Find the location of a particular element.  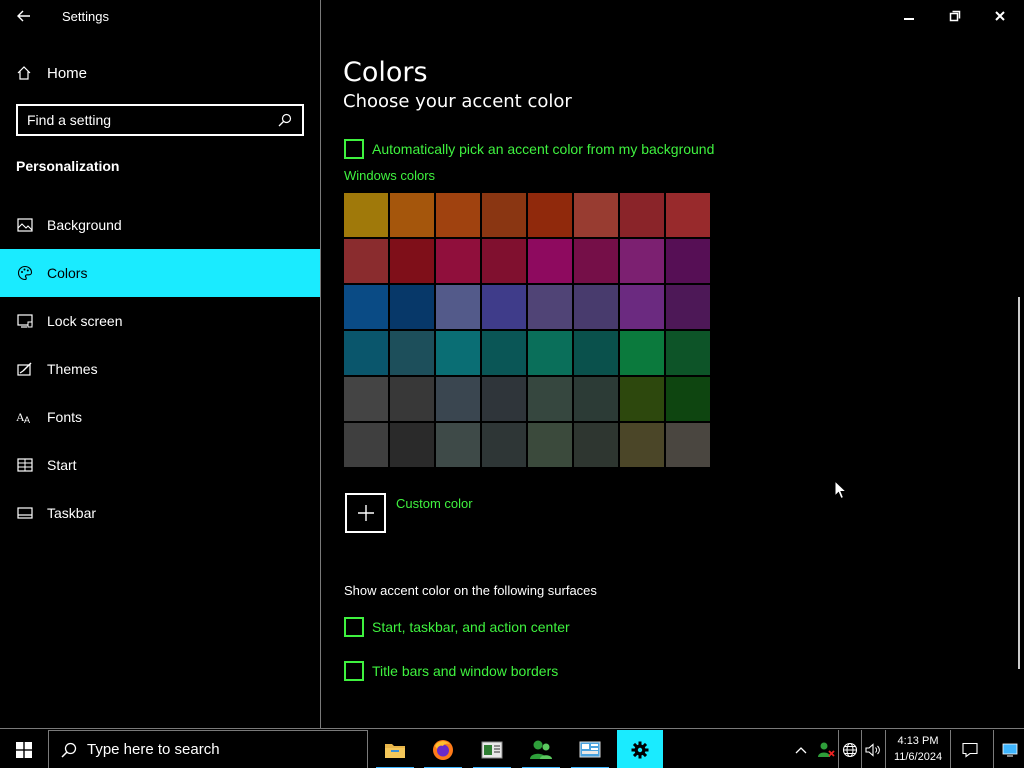

restore-button is located at coordinates (955, 16).